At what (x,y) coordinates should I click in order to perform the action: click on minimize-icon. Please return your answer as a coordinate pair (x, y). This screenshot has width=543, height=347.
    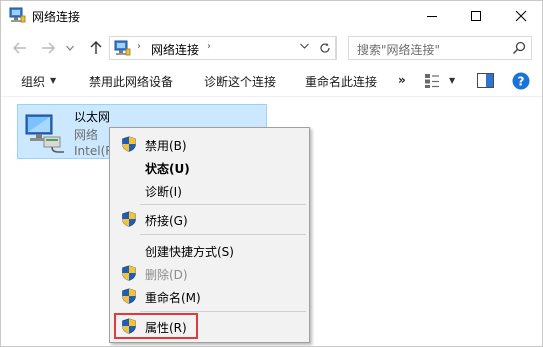
    Looking at the image, I should click on (432, 16).